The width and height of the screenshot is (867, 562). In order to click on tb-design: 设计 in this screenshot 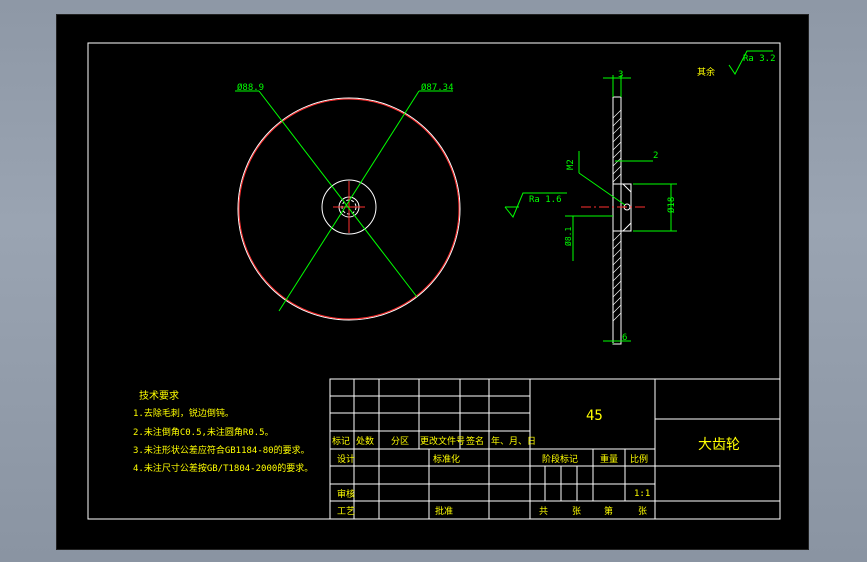, I will do `click(346, 459)`.